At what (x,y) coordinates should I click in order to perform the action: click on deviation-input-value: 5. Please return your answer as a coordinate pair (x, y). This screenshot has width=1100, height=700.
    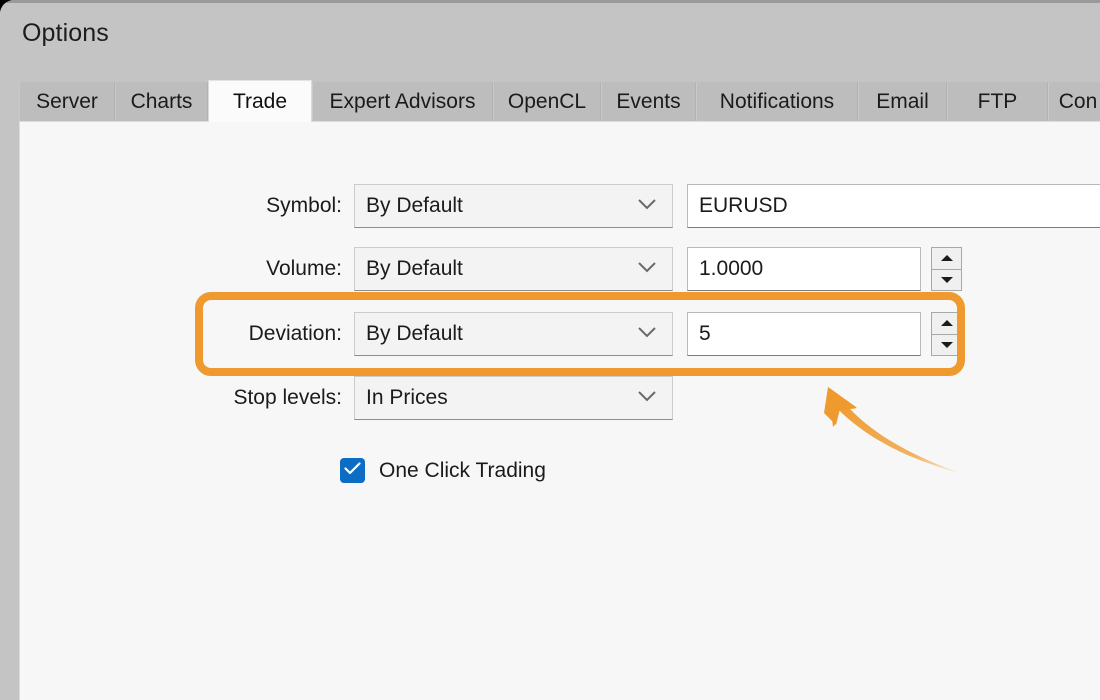
    Looking at the image, I should click on (705, 333).